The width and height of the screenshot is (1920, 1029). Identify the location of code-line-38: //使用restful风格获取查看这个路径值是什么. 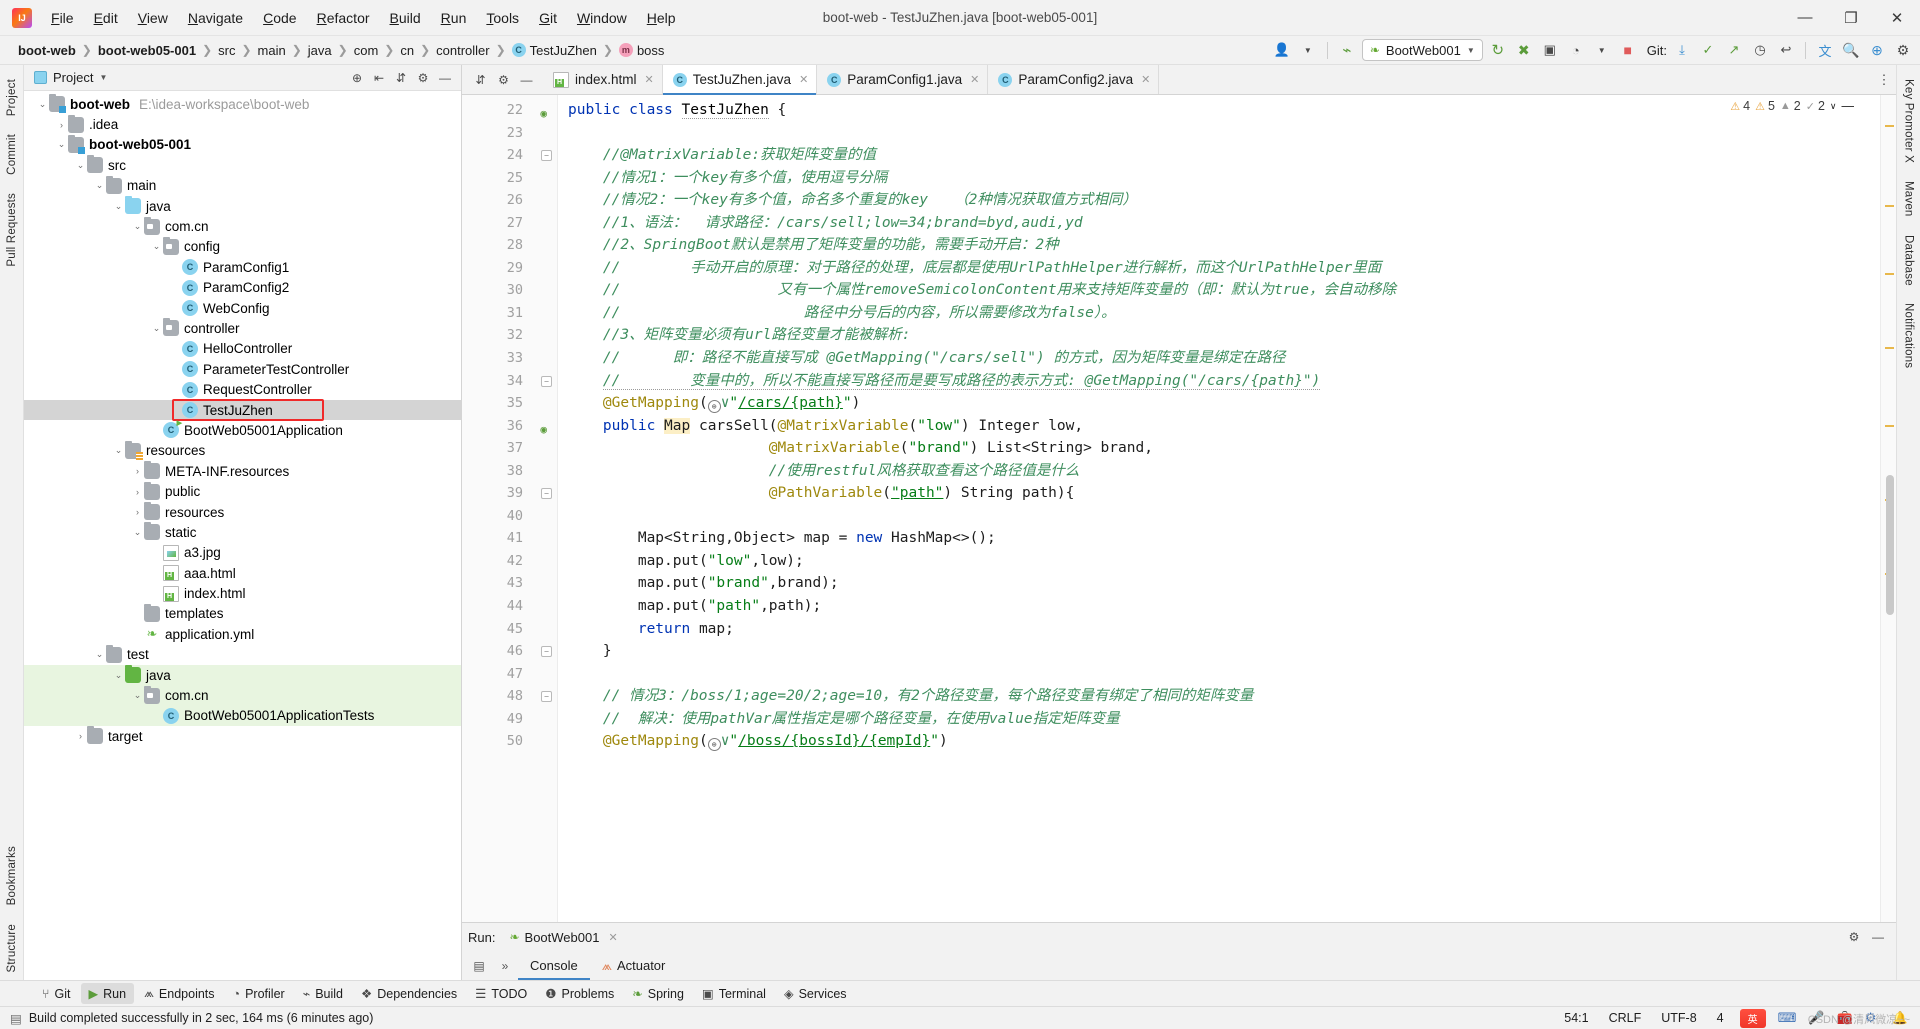
(1219, 471).